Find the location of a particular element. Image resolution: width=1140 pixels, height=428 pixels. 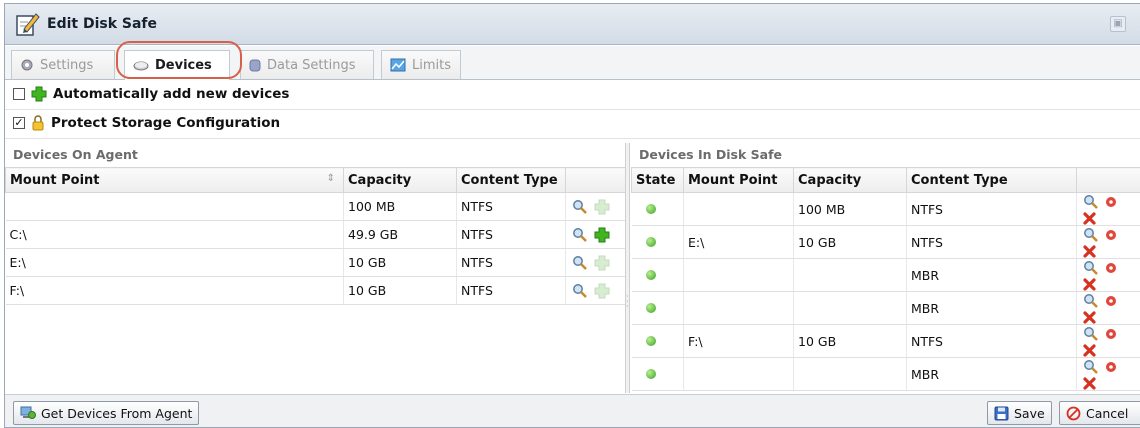

divider is located at coordinates (572, 138).